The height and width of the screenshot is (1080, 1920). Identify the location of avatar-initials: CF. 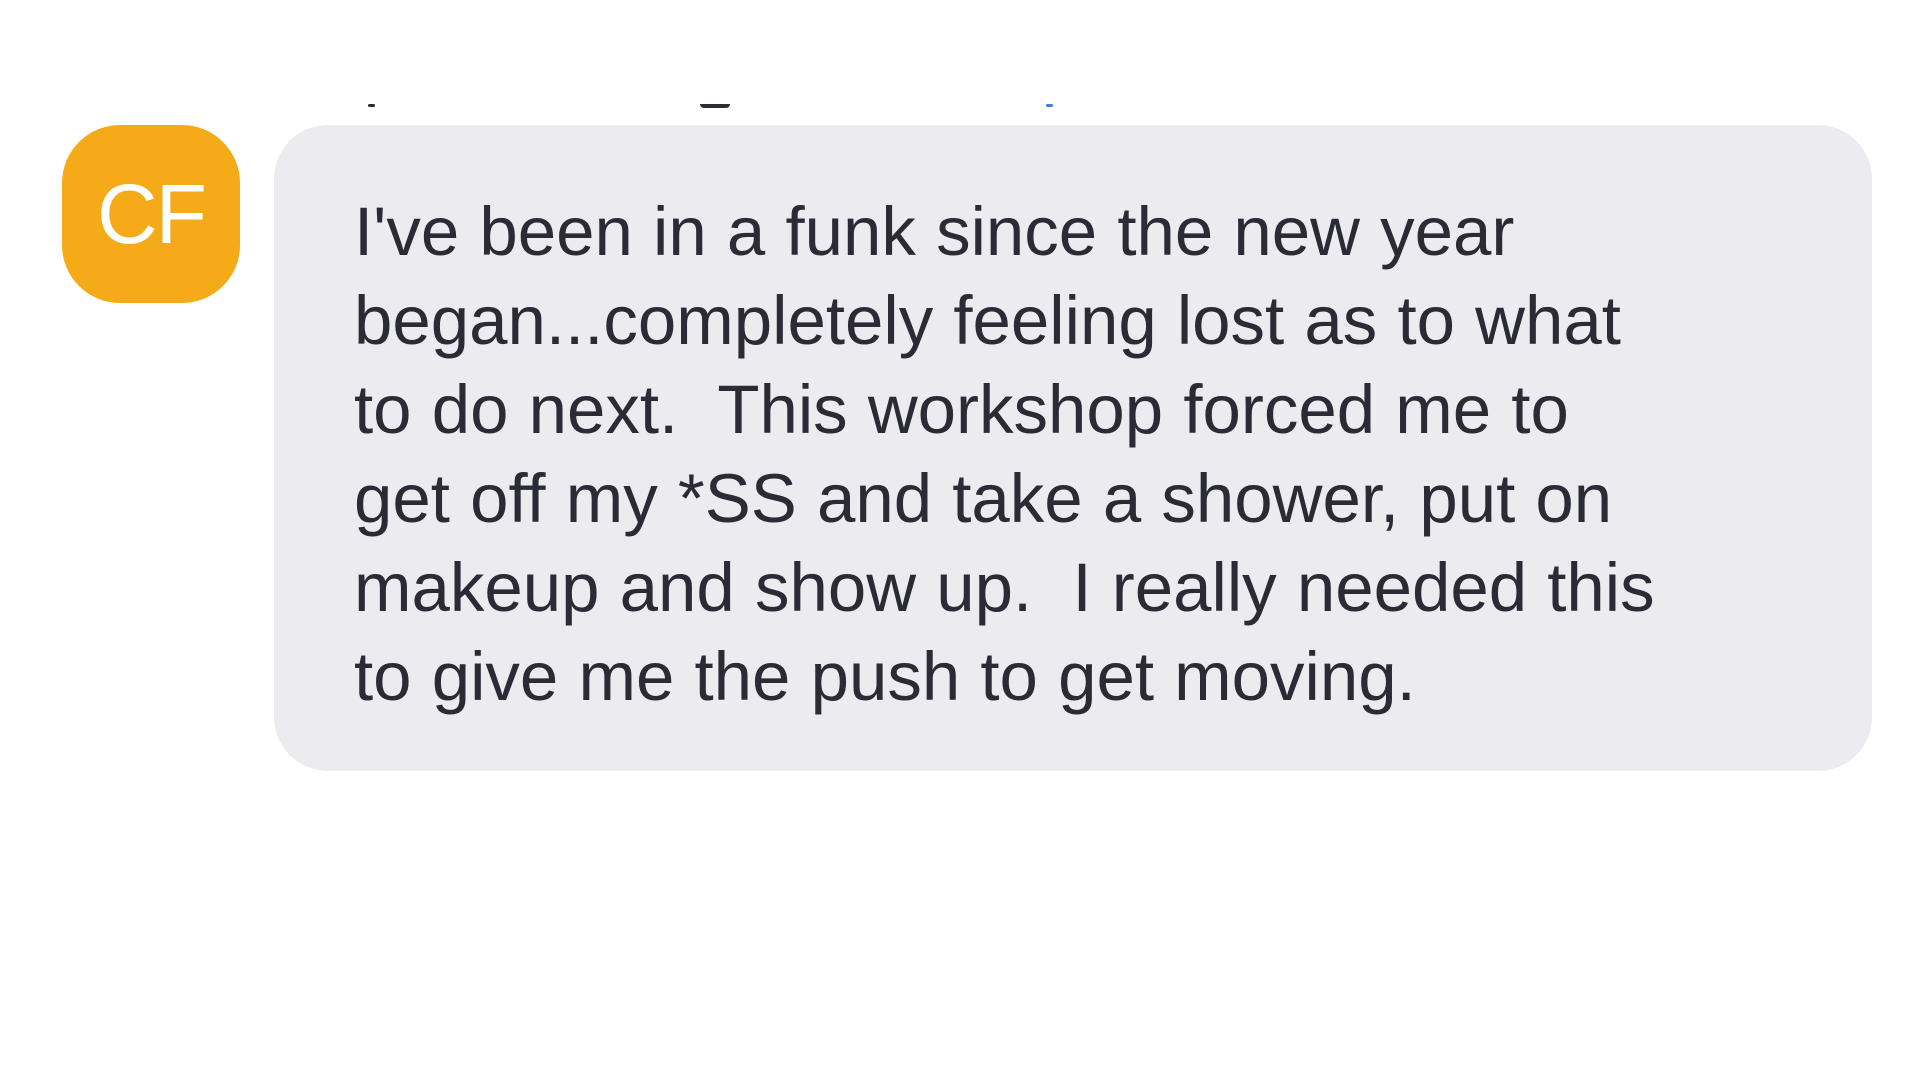
(152, 214).